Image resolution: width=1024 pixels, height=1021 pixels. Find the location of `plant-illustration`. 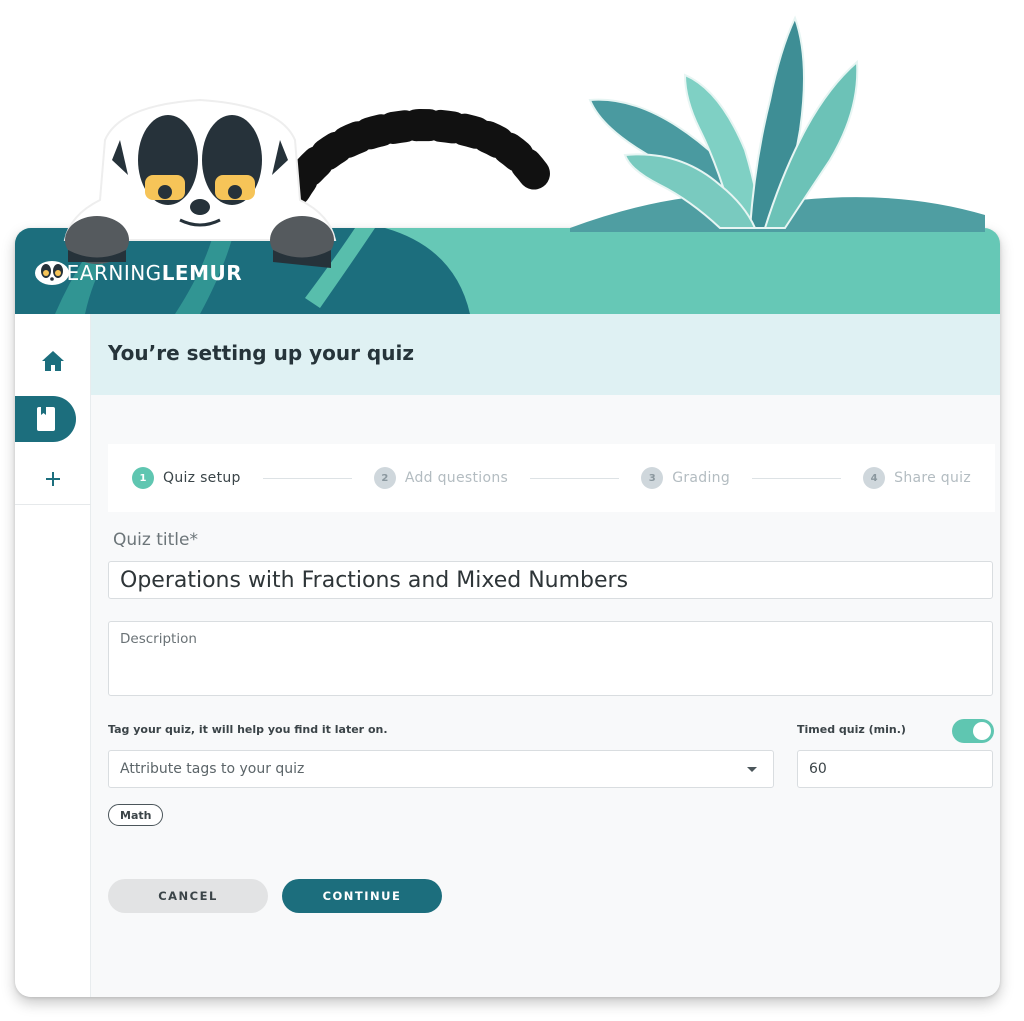

plant-illustration is located at coordinates (777, 123).